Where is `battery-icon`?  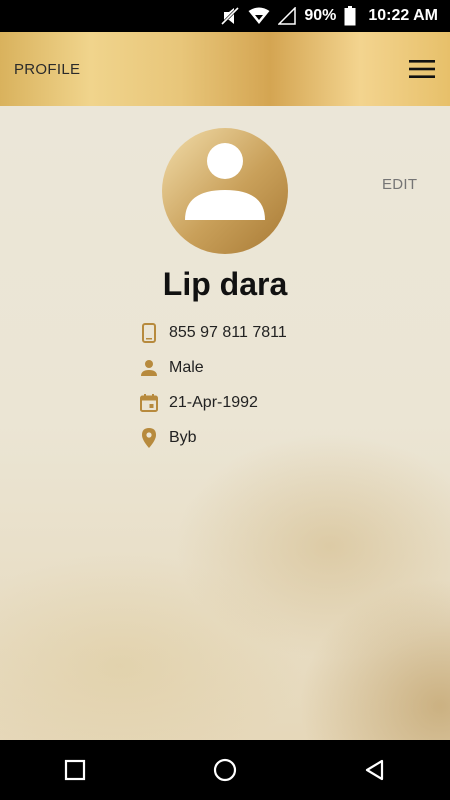 battery-icon is located at coordinates (350, 16).